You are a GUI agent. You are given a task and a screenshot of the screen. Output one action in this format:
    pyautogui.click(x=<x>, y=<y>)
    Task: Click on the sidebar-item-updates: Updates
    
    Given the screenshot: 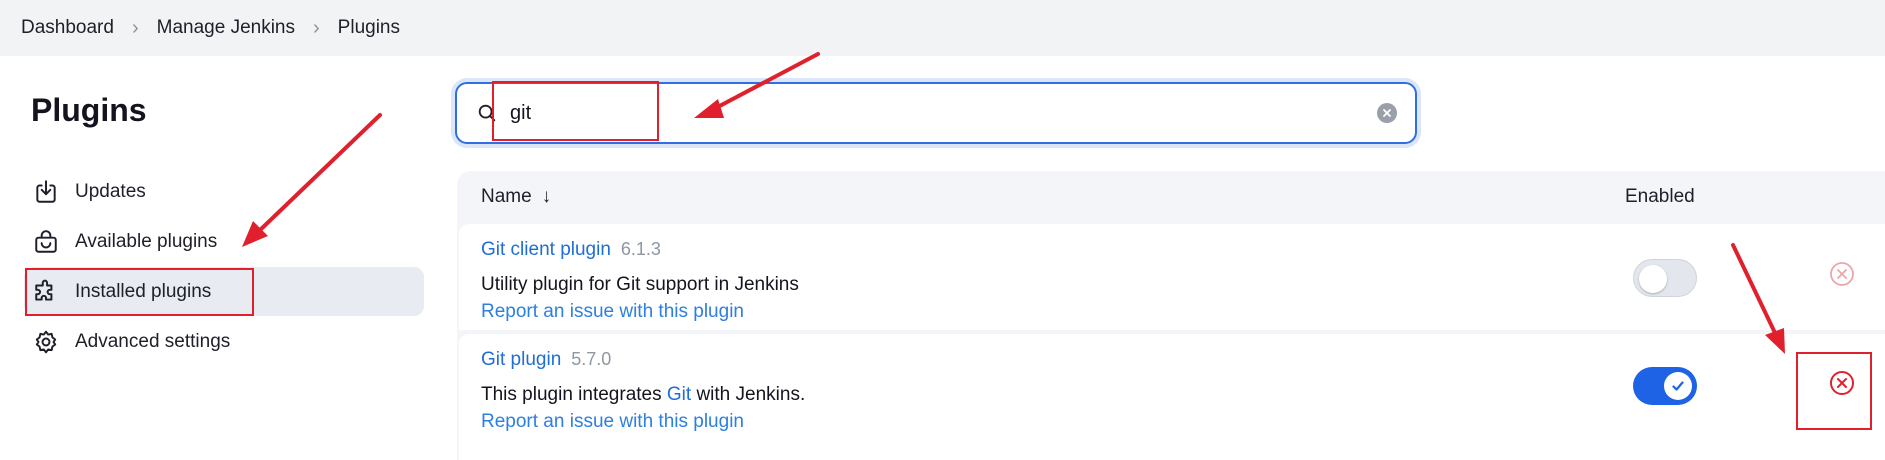 What is the action you would take?
    pyautogui.click(x=224, y=191)
    